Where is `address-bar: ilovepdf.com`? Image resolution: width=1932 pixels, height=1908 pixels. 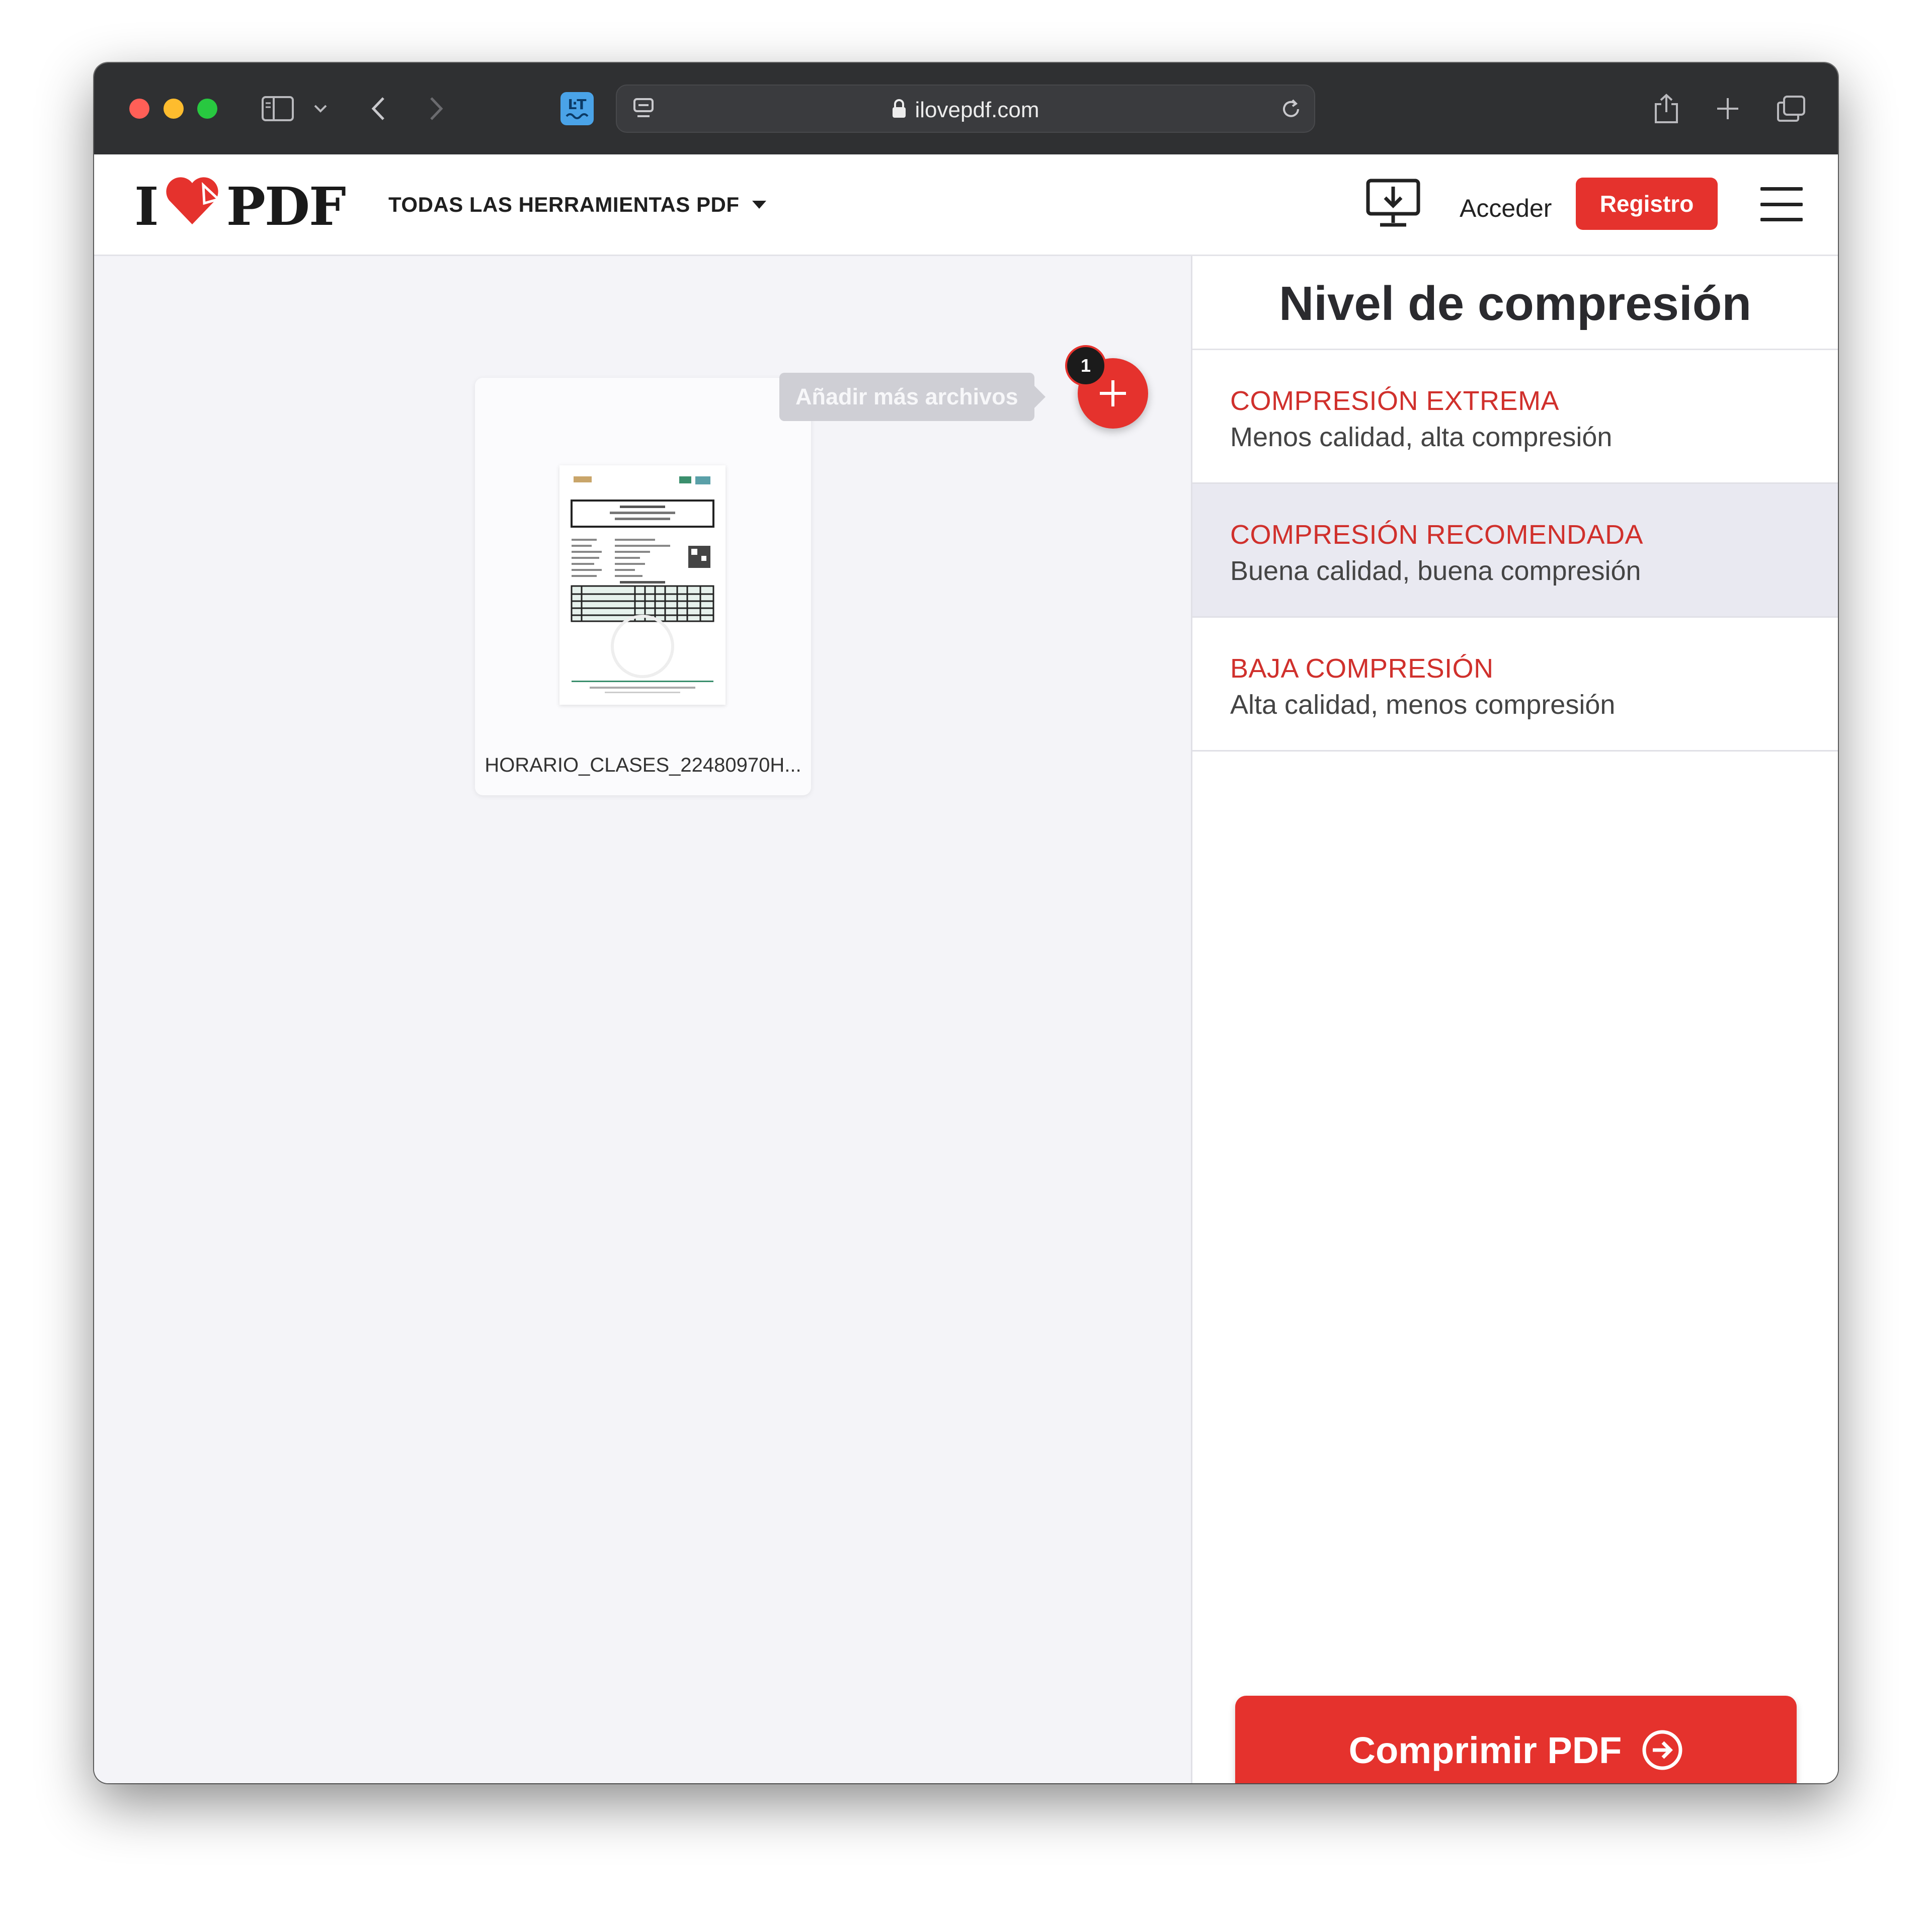 address-bar: ilovepdf.com is located at coordinates (966, 109).